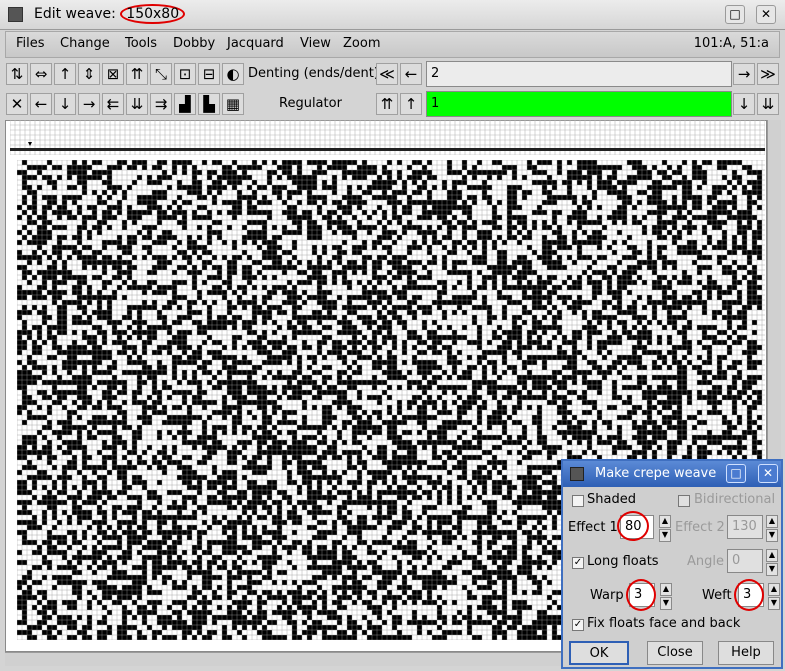 Image resolution: width=785 pixels, height=671 pixels. I want to click on shift-down-double-icon: ⇊, so click(137, 104).